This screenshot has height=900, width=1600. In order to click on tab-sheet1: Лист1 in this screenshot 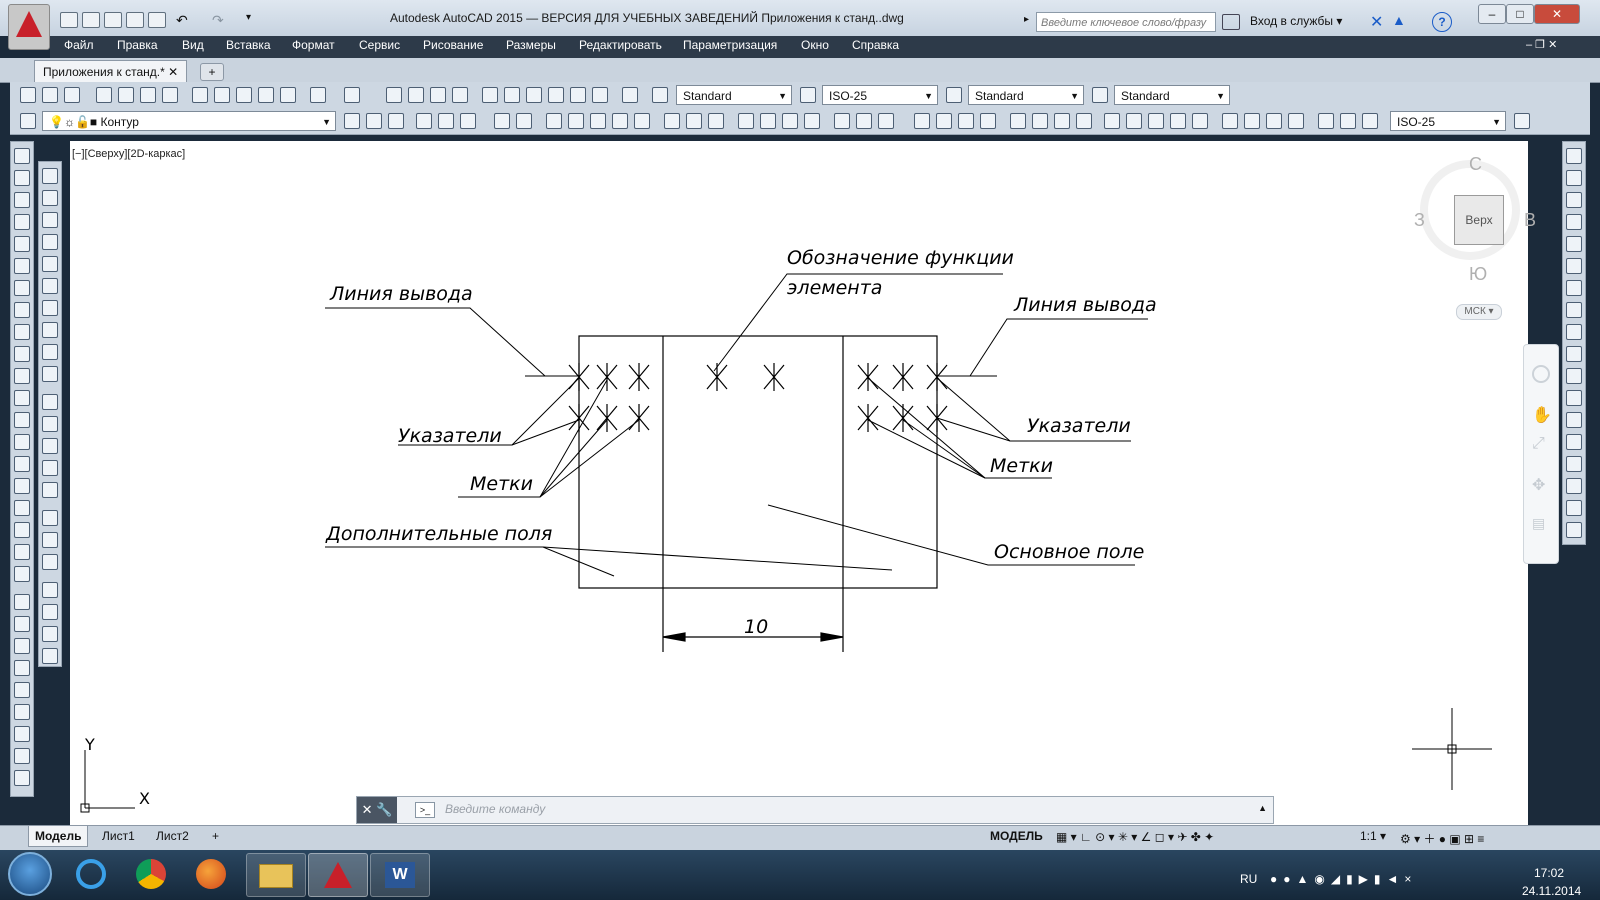, I will do `click(118, 836)`.